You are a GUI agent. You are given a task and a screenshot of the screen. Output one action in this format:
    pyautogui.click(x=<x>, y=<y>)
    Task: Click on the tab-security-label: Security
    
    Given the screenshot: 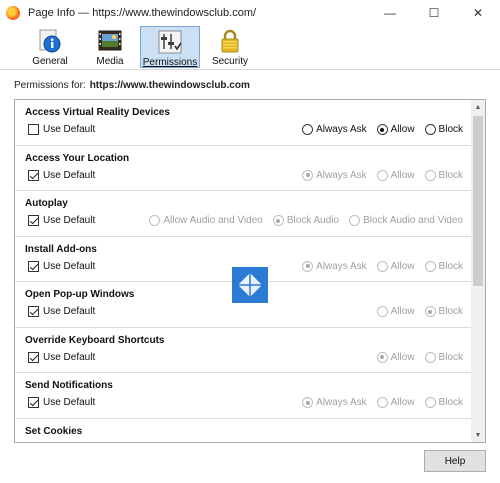 What is the action you would take?
    pyautogui.click(x=230, y=61)
    